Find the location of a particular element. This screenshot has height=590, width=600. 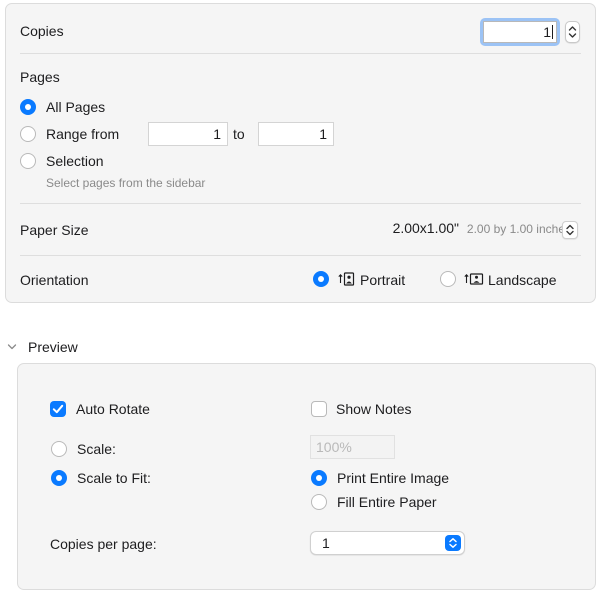

preview-section-label: Preview is located at coordinates (53, 347).